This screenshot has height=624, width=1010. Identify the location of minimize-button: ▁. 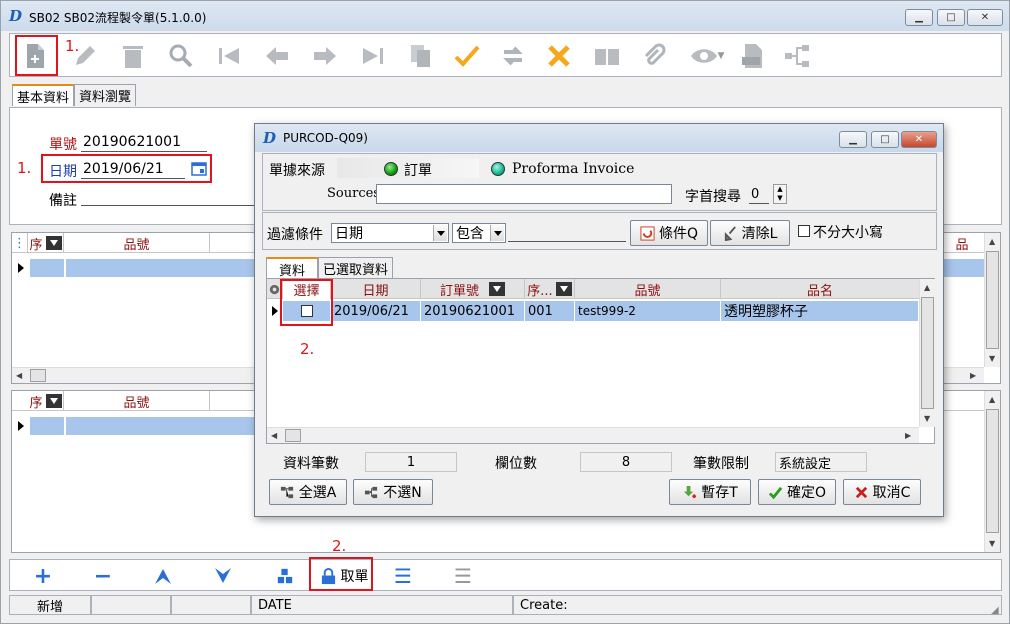
(919, 17).